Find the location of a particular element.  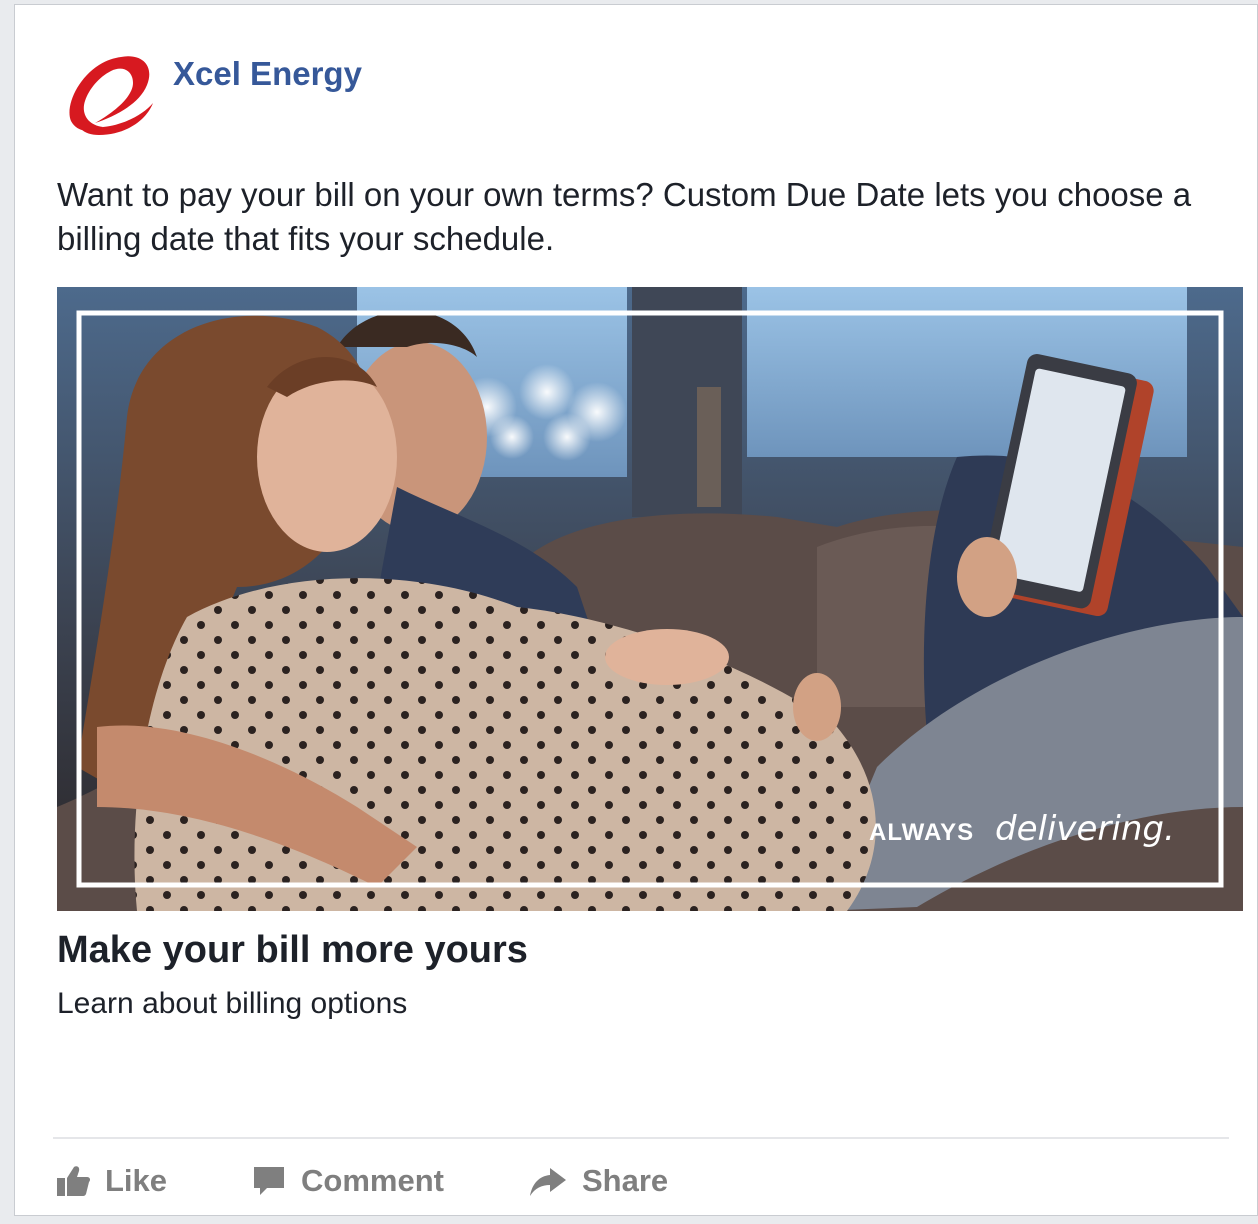

comment-label: Comment is located at coordinates (372, 1180).